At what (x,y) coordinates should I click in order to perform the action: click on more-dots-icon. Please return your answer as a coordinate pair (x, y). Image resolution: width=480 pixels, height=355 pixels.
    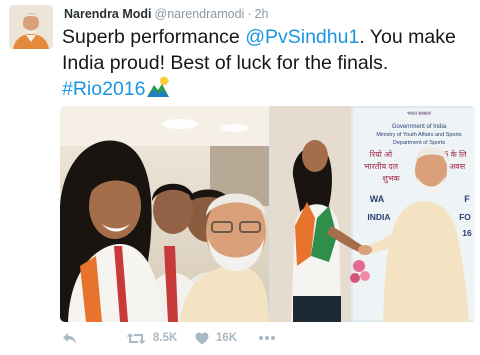
    Looking at the image, I should click on (267, 338).